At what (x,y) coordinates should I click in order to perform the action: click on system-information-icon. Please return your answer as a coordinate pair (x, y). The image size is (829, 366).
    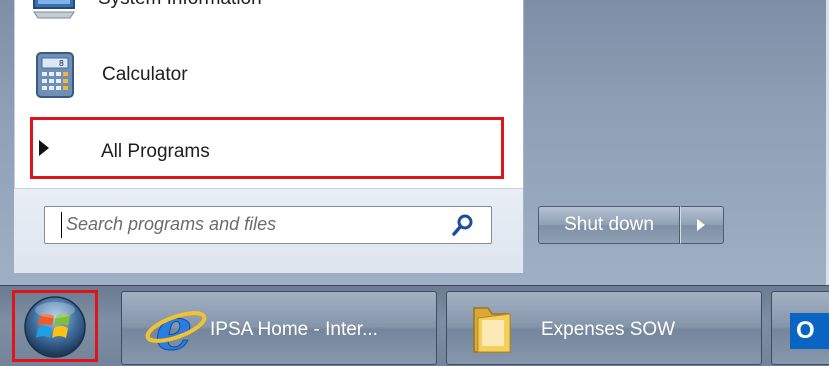
    Looking at the image, I should click on (54, 10).